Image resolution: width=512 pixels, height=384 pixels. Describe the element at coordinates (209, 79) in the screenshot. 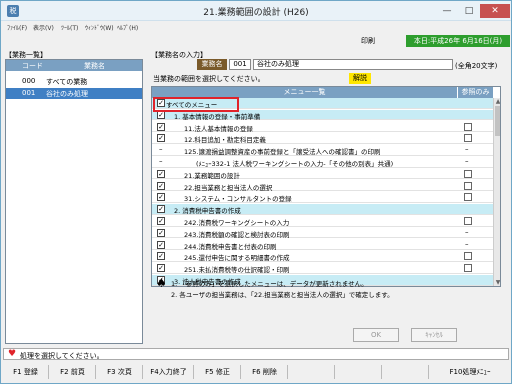

I see `instruction-text: 当業務の範囲を選択してください。` at that location.